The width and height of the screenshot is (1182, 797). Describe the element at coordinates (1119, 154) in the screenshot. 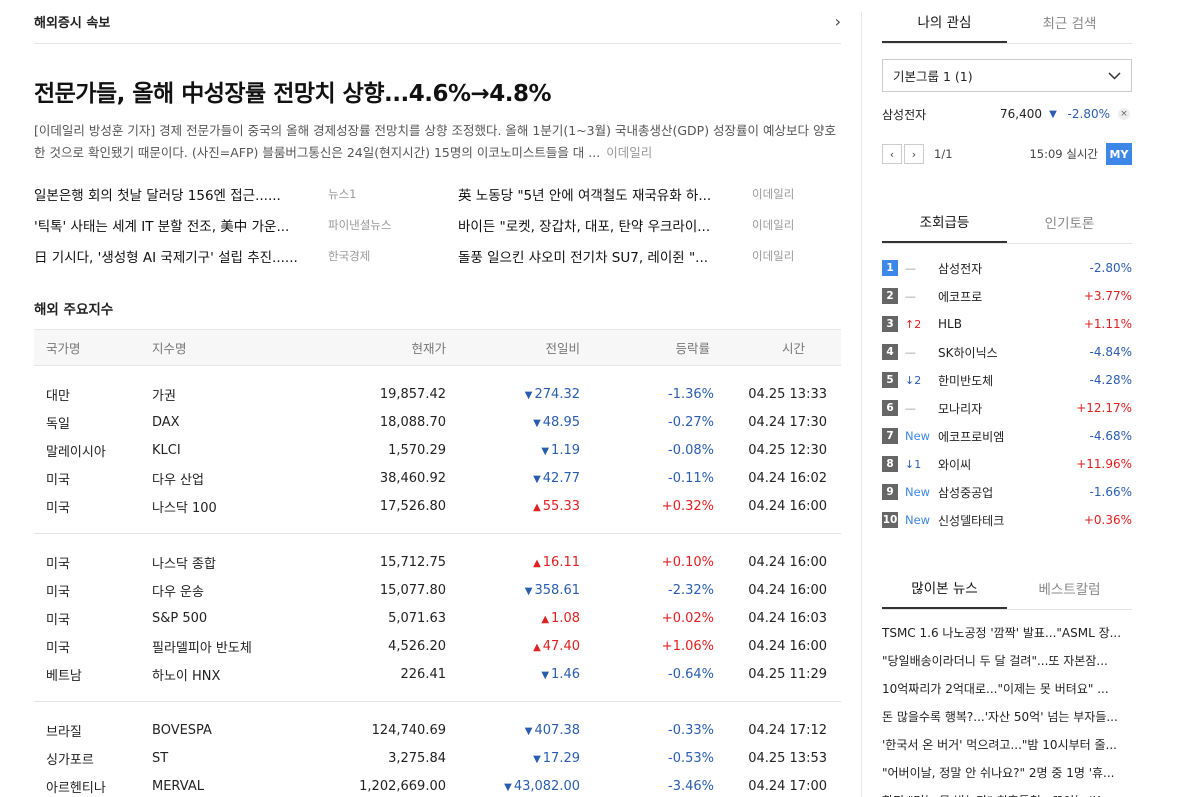

I see `my-button: MY` at that location.